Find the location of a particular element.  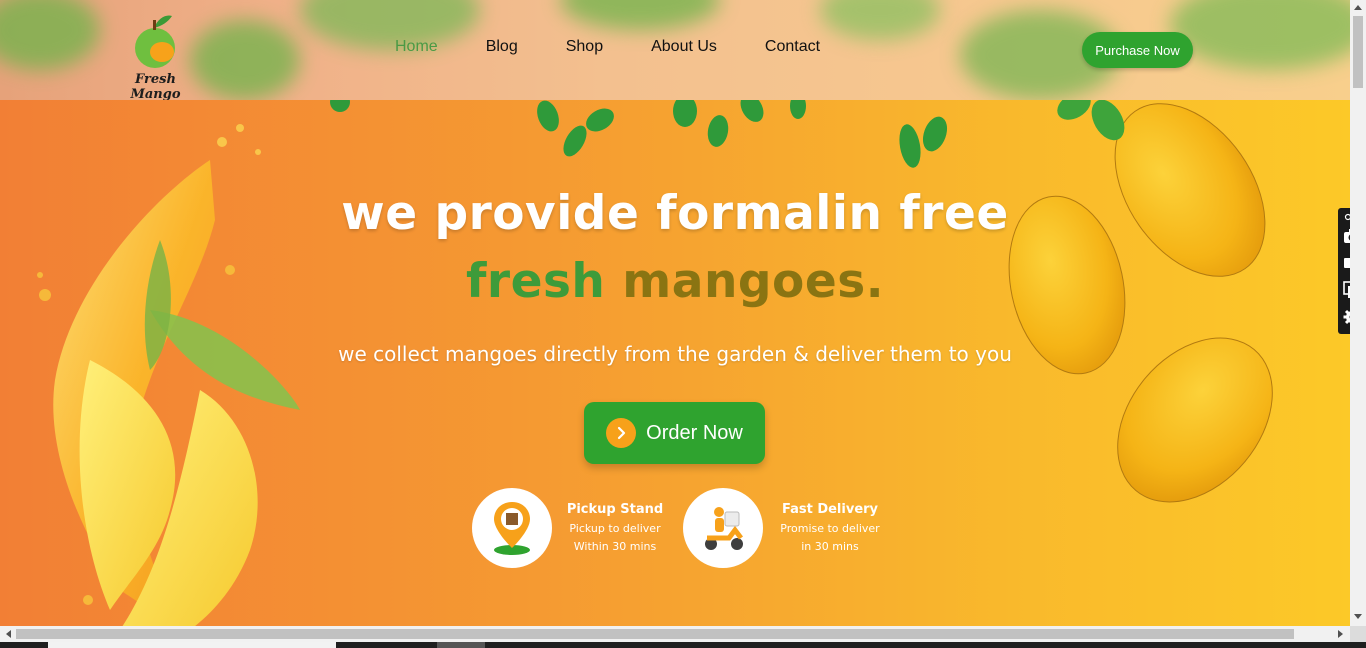

scroll-up-icon is located at coordinates (1358, 7).